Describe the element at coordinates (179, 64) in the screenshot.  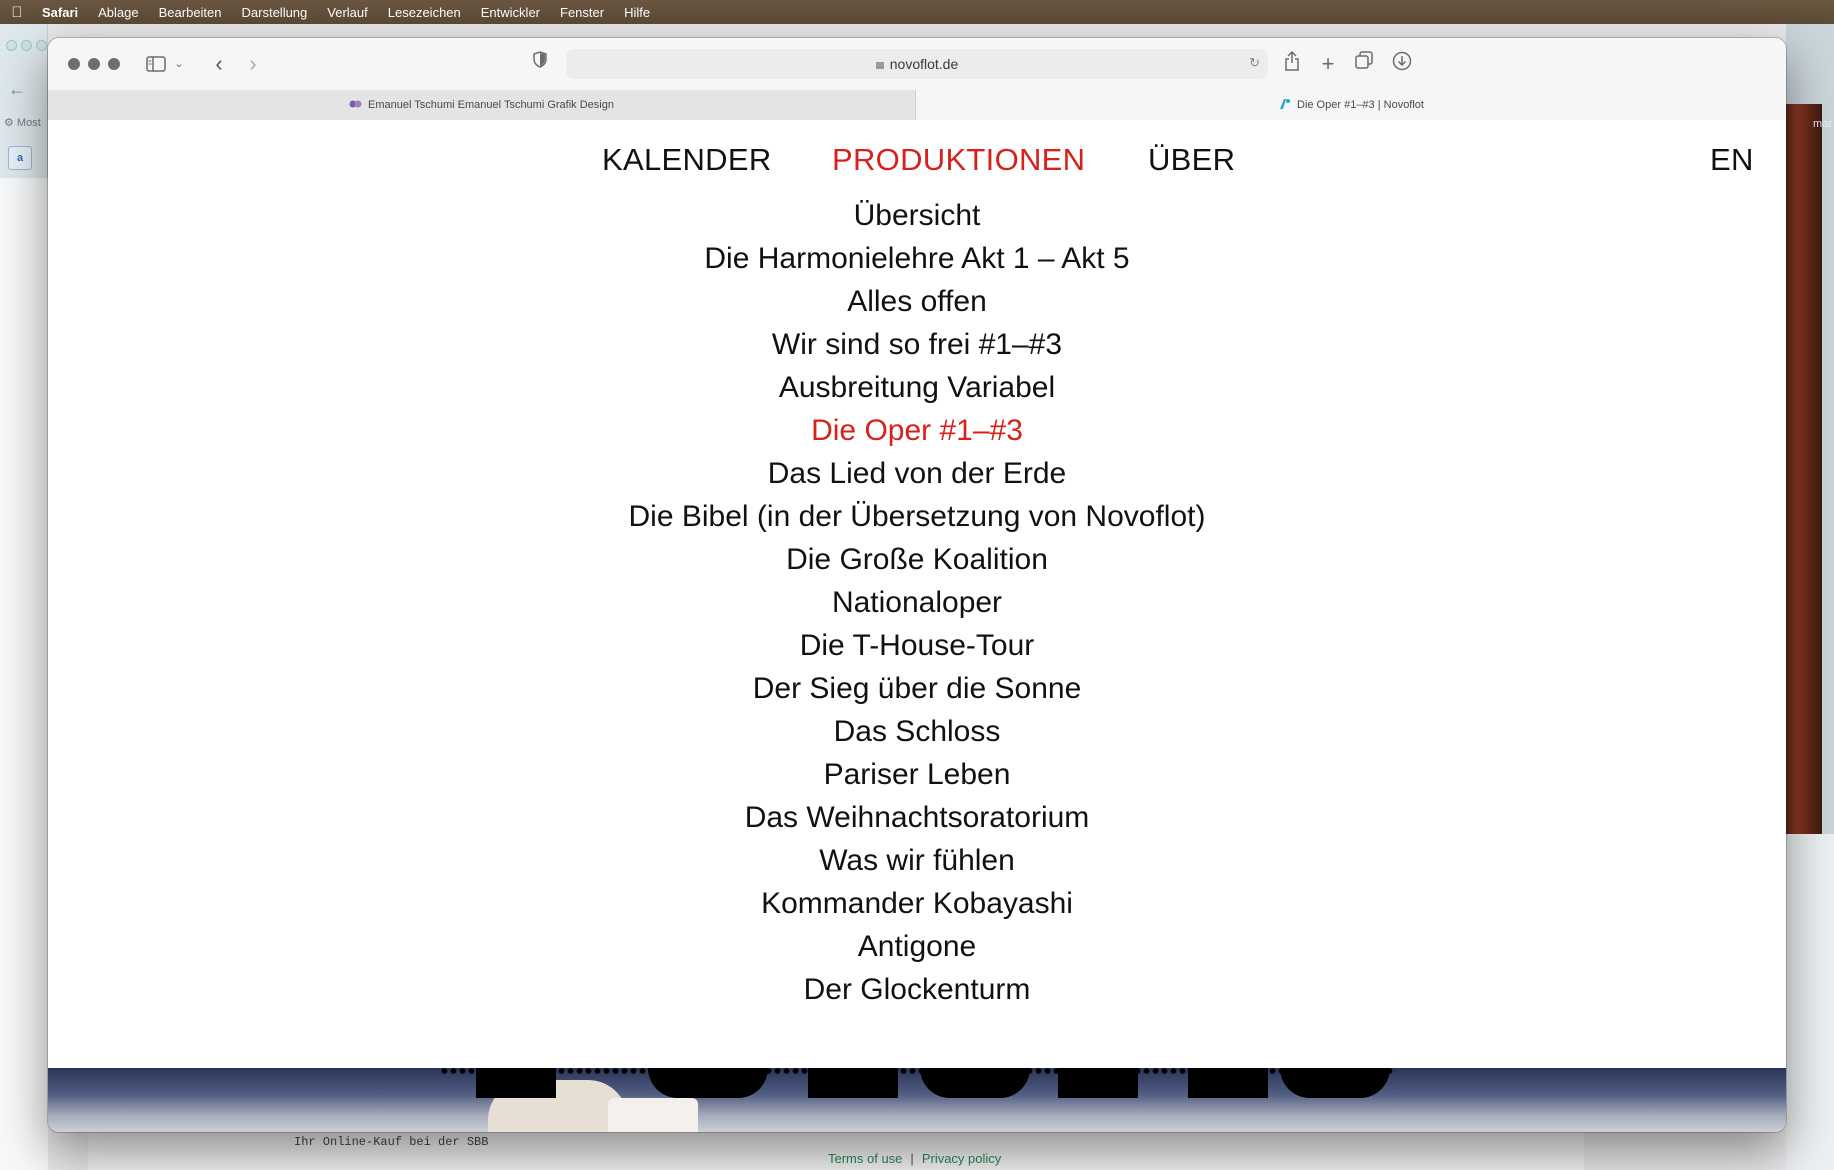
I see `chevron-down-icon: ⌄` at that location.